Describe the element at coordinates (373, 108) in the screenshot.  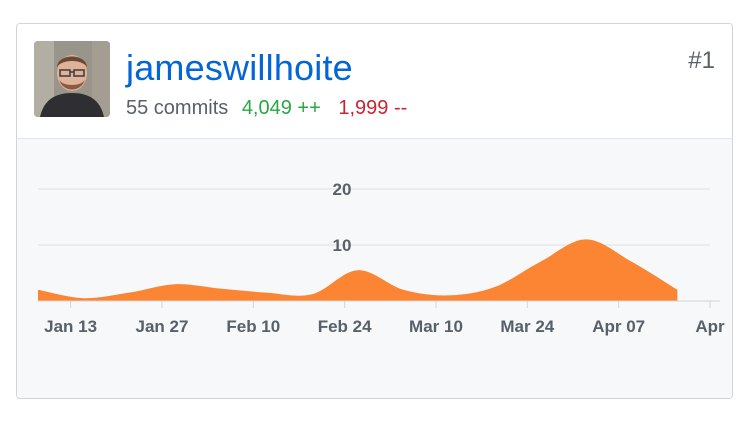
I see `deletions-count: 1,999 --` at that location.